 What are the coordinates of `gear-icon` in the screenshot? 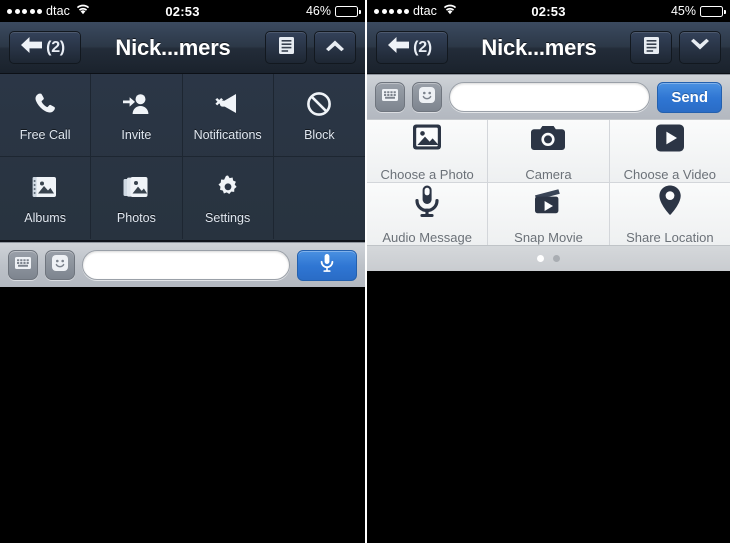 It's located at (228, 187).